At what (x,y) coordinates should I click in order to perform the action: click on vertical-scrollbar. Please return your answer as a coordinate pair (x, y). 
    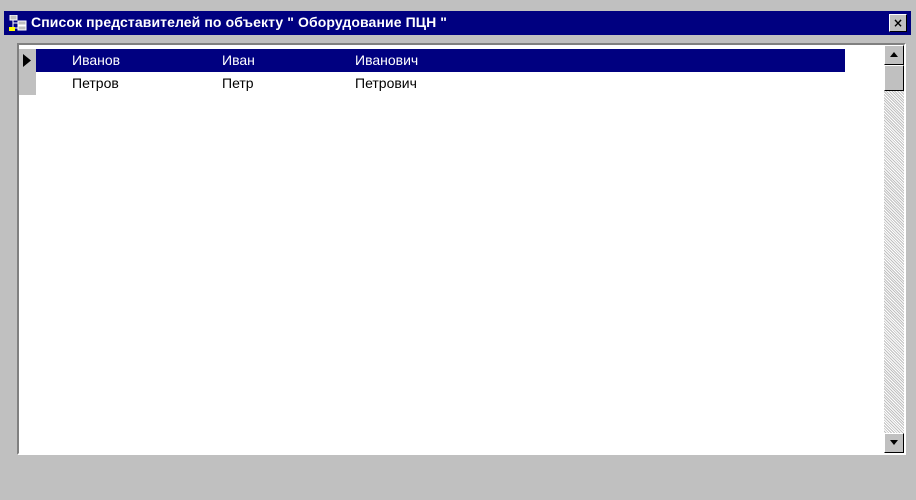
    Looking at the image, I should click on (894, 249).